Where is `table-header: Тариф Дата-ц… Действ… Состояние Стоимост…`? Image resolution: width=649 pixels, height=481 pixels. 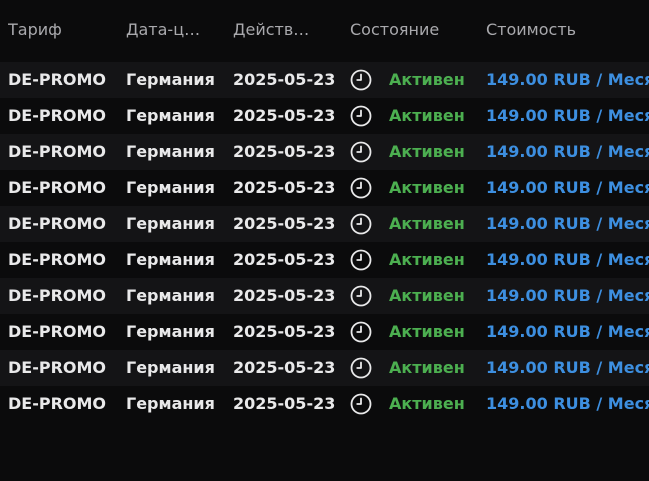 table-header: Тариф Дата-ц… Действ… Состояние Стоимост… is located at coordinates (324, 31).